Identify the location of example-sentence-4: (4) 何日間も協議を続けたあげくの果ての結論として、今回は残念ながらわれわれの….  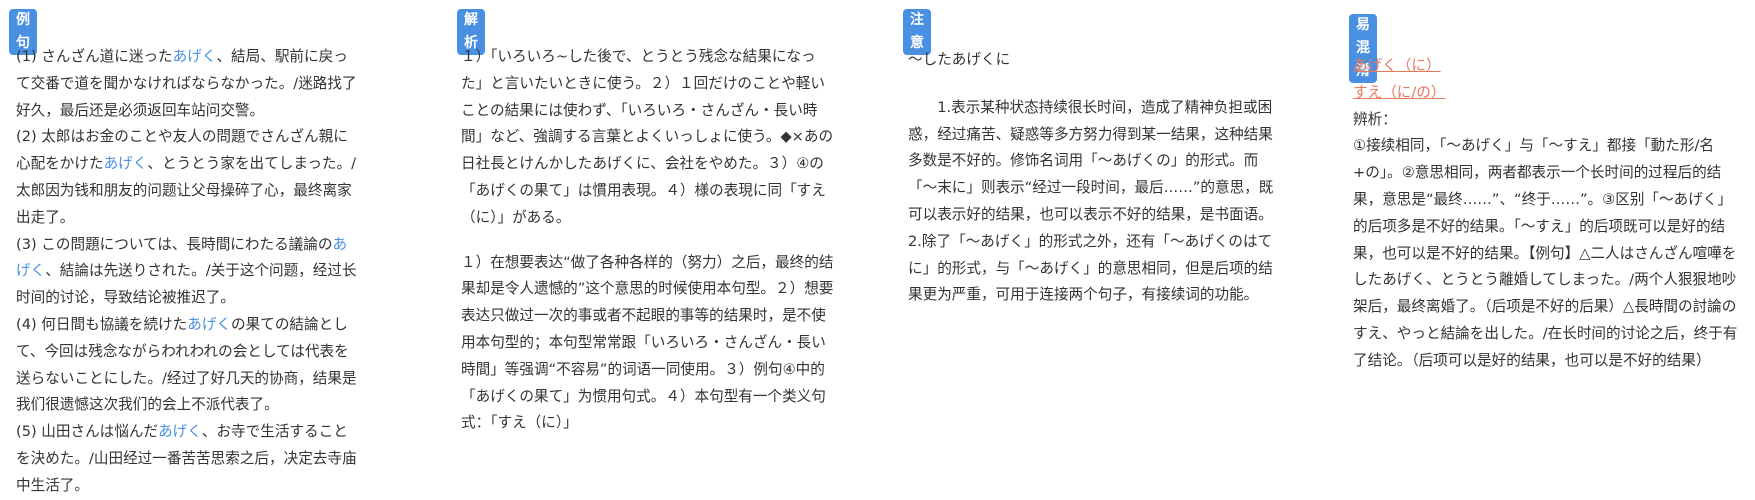
(186, 364).